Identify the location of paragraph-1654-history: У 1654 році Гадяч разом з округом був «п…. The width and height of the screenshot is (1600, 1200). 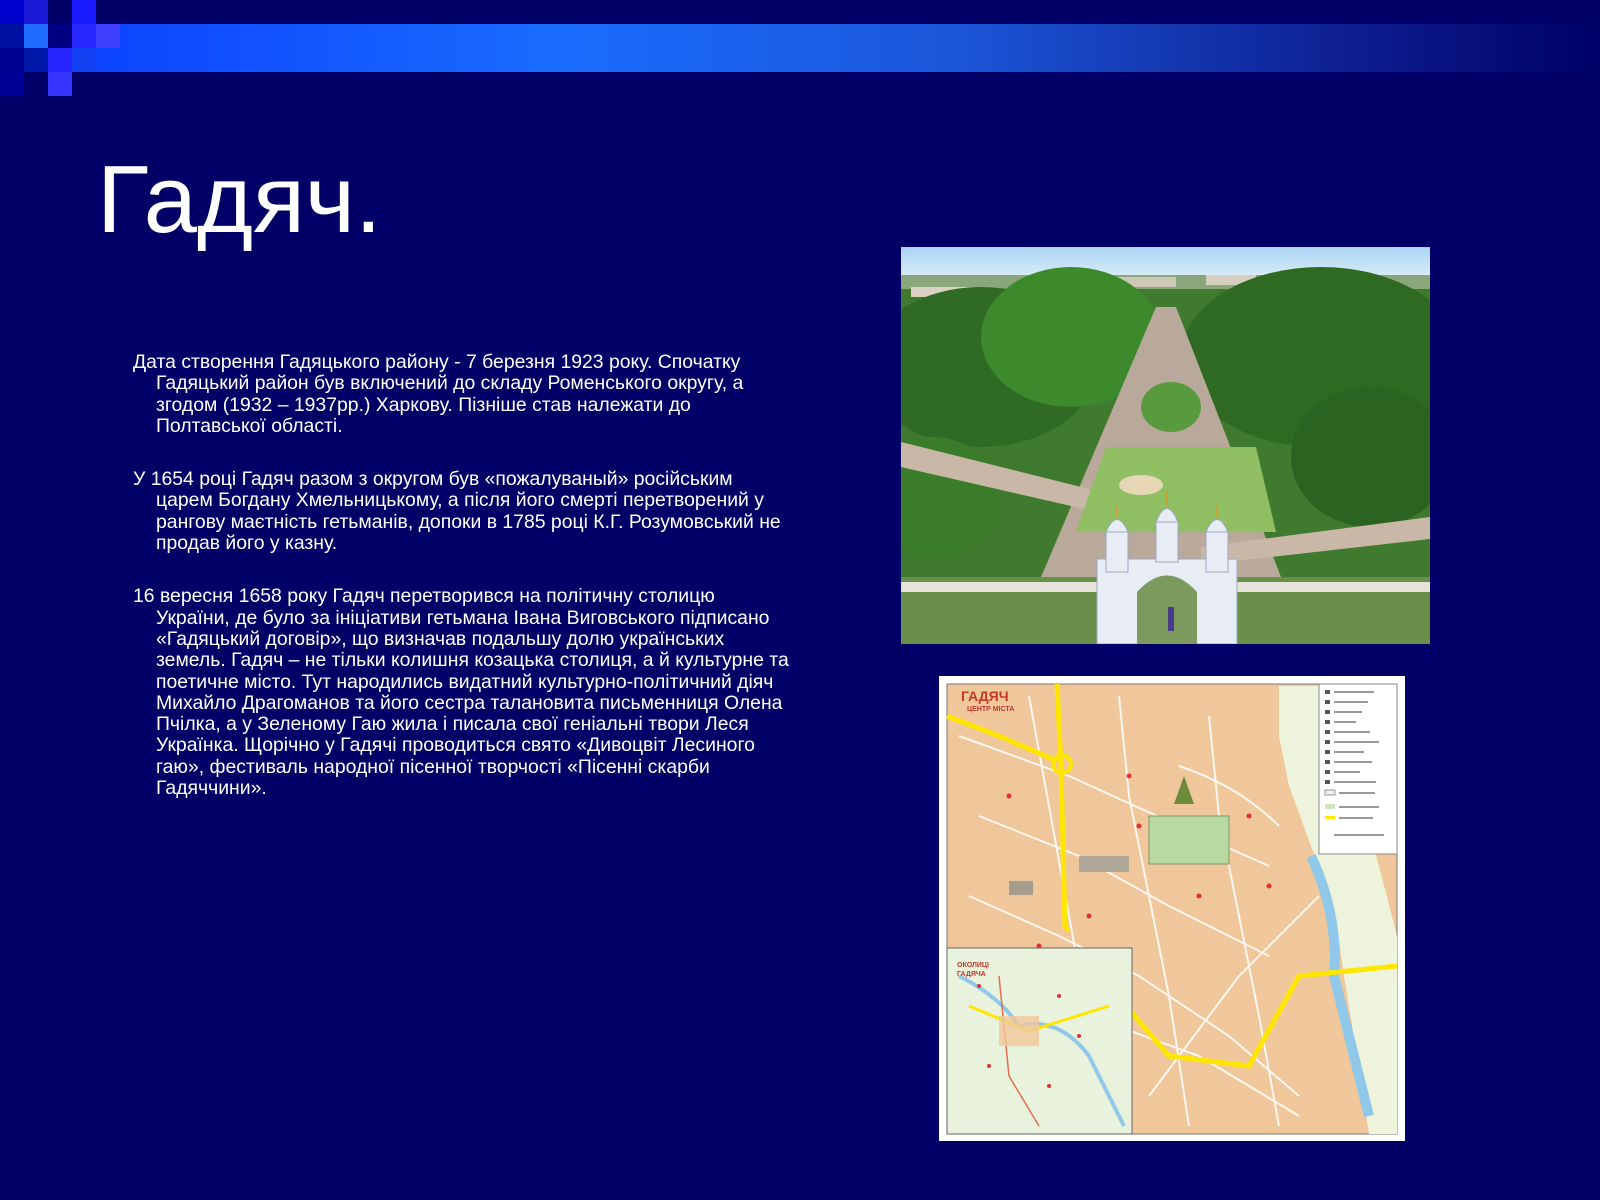
(457, 511).